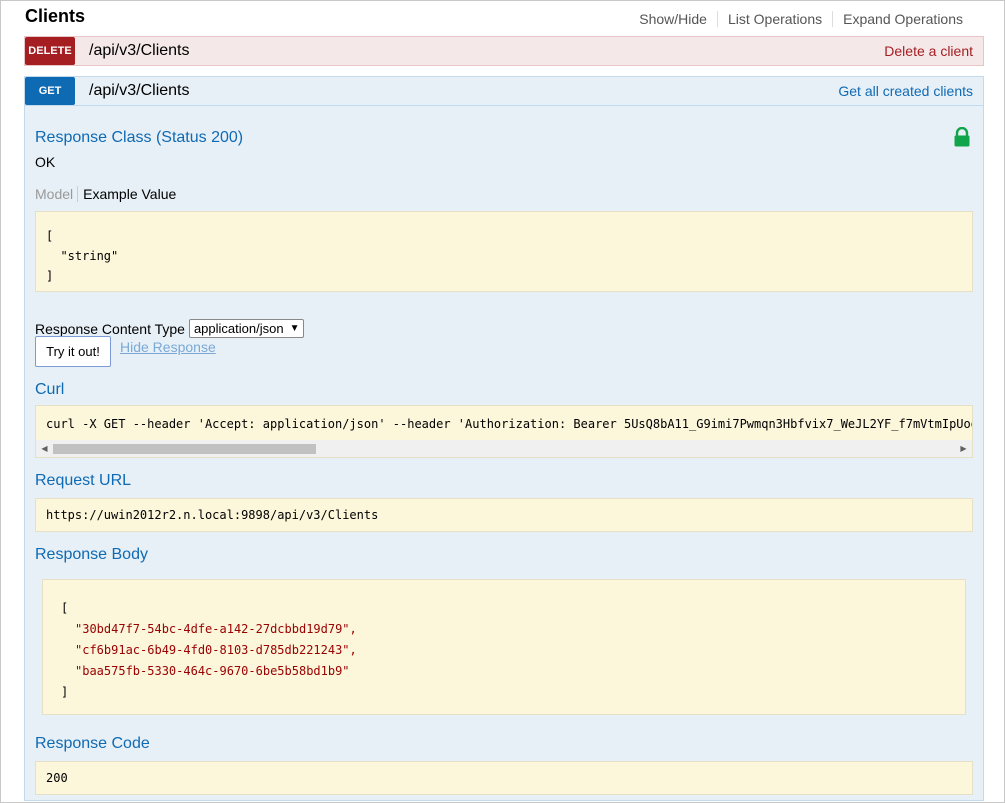 The width and height of the screenshot is (1005, 803). I want to click on content-type-select: application/json ▼, so click(246, 328).